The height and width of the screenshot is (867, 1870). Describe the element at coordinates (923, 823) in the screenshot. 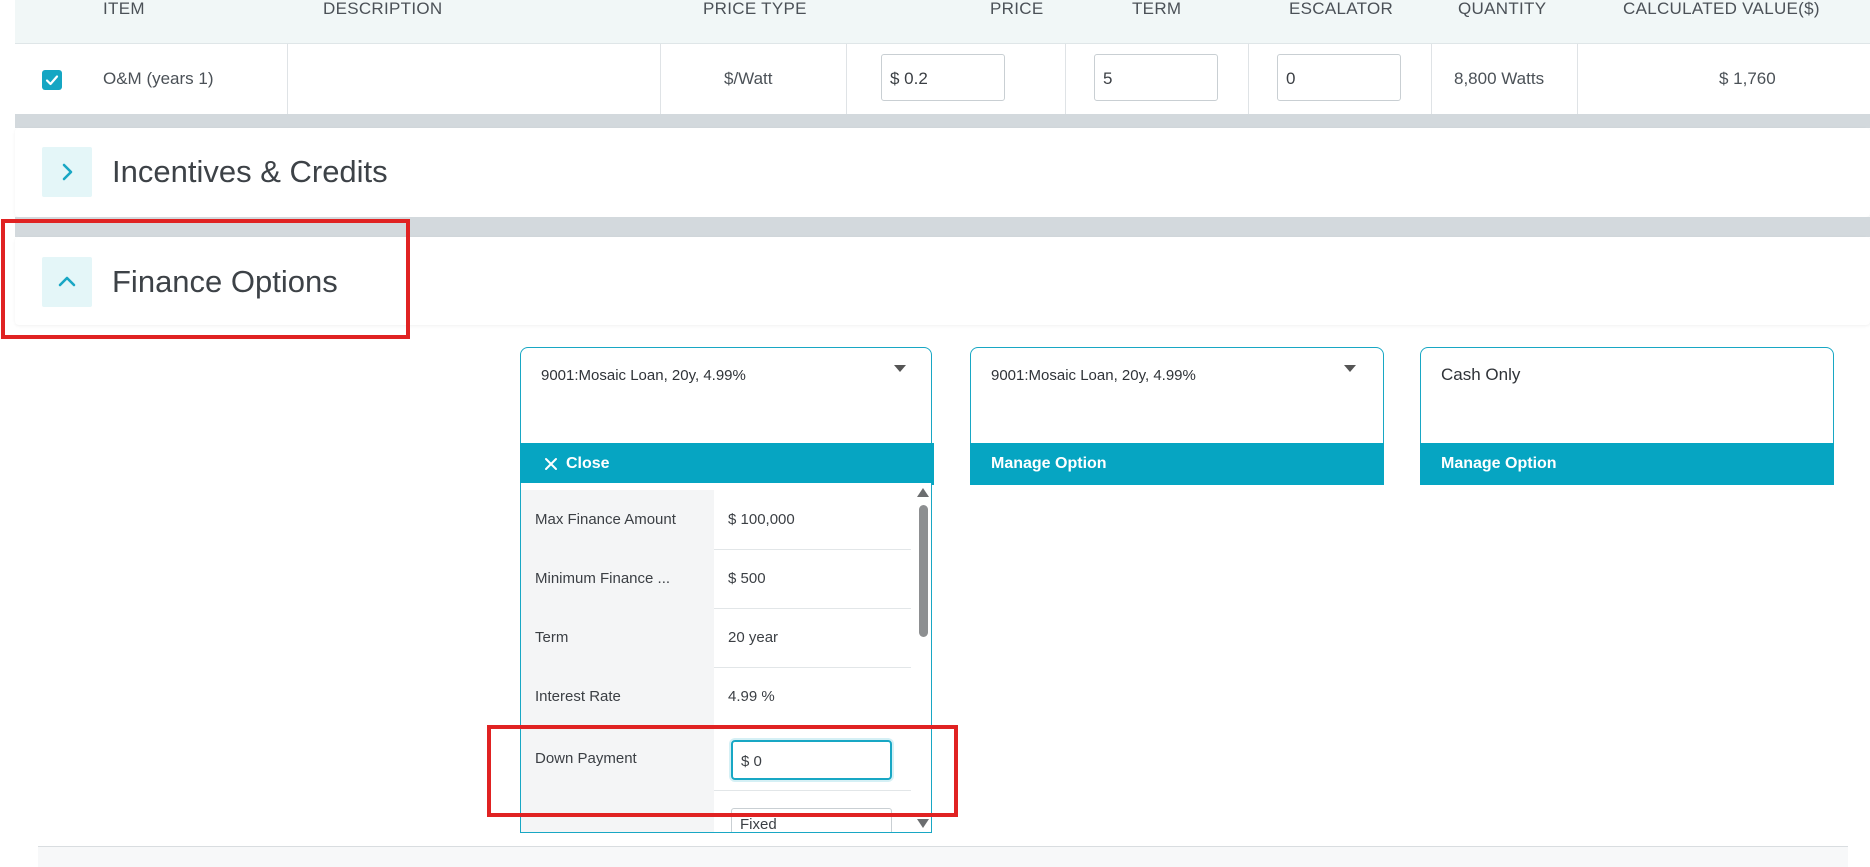

I see `scroll-down-arrow-icon` at that location.